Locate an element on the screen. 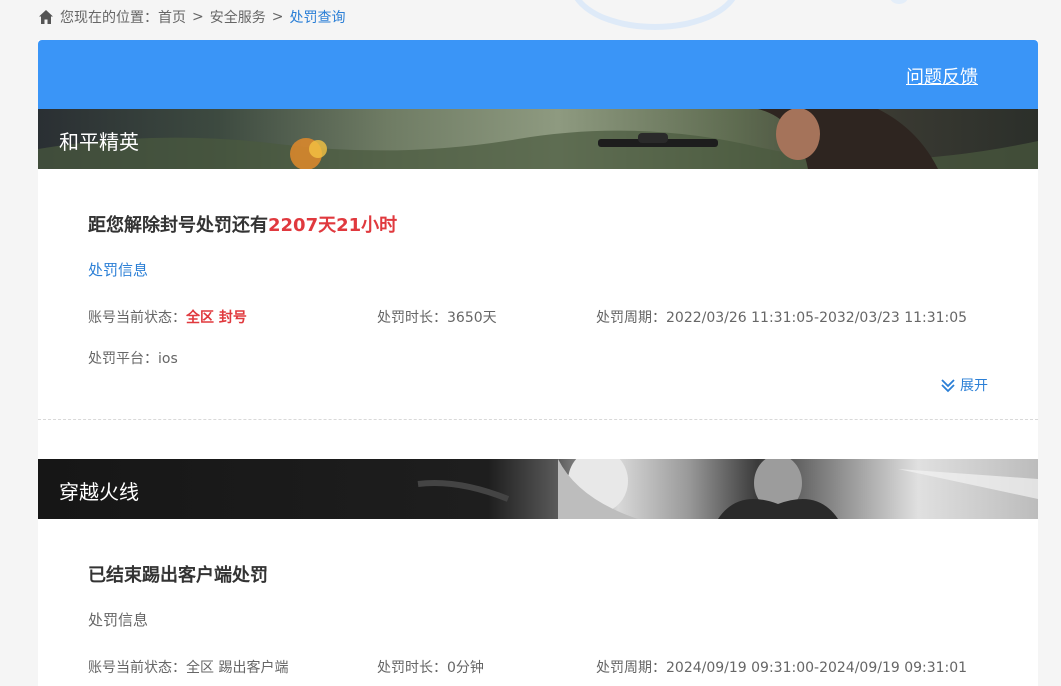 The width and height of the screenshot is (1061, 686). headline-text: 距您解除封号处罚还有 is located at coordinates (178, 225).